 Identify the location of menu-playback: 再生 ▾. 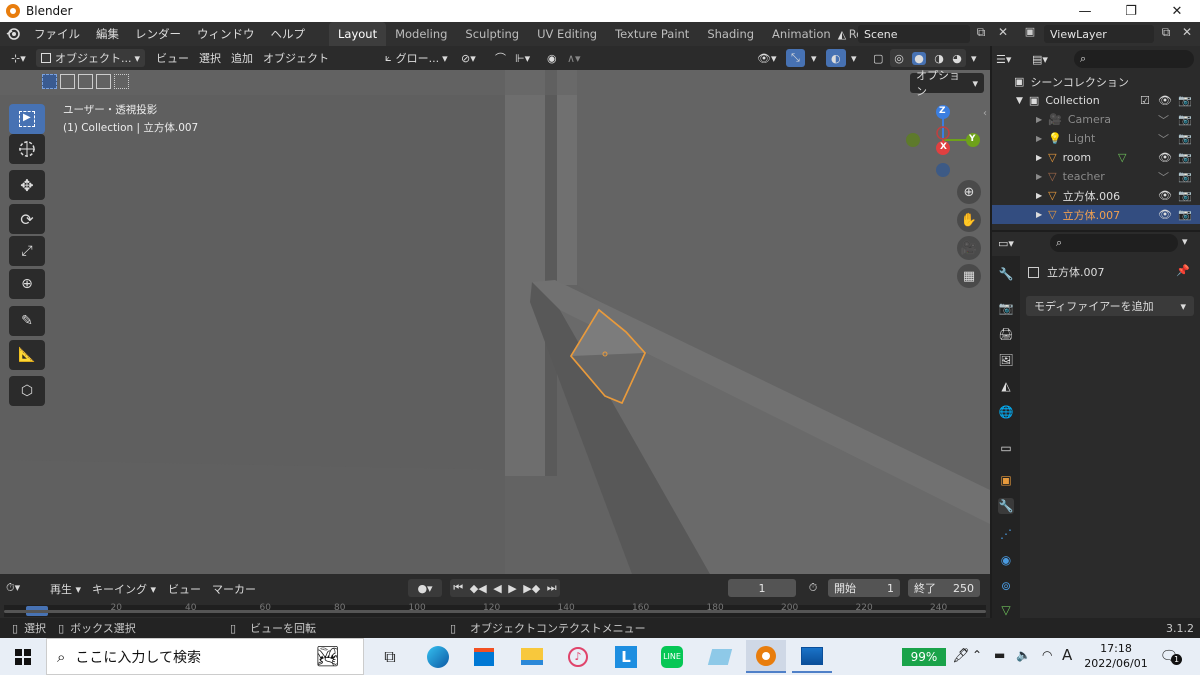
(65, 589).